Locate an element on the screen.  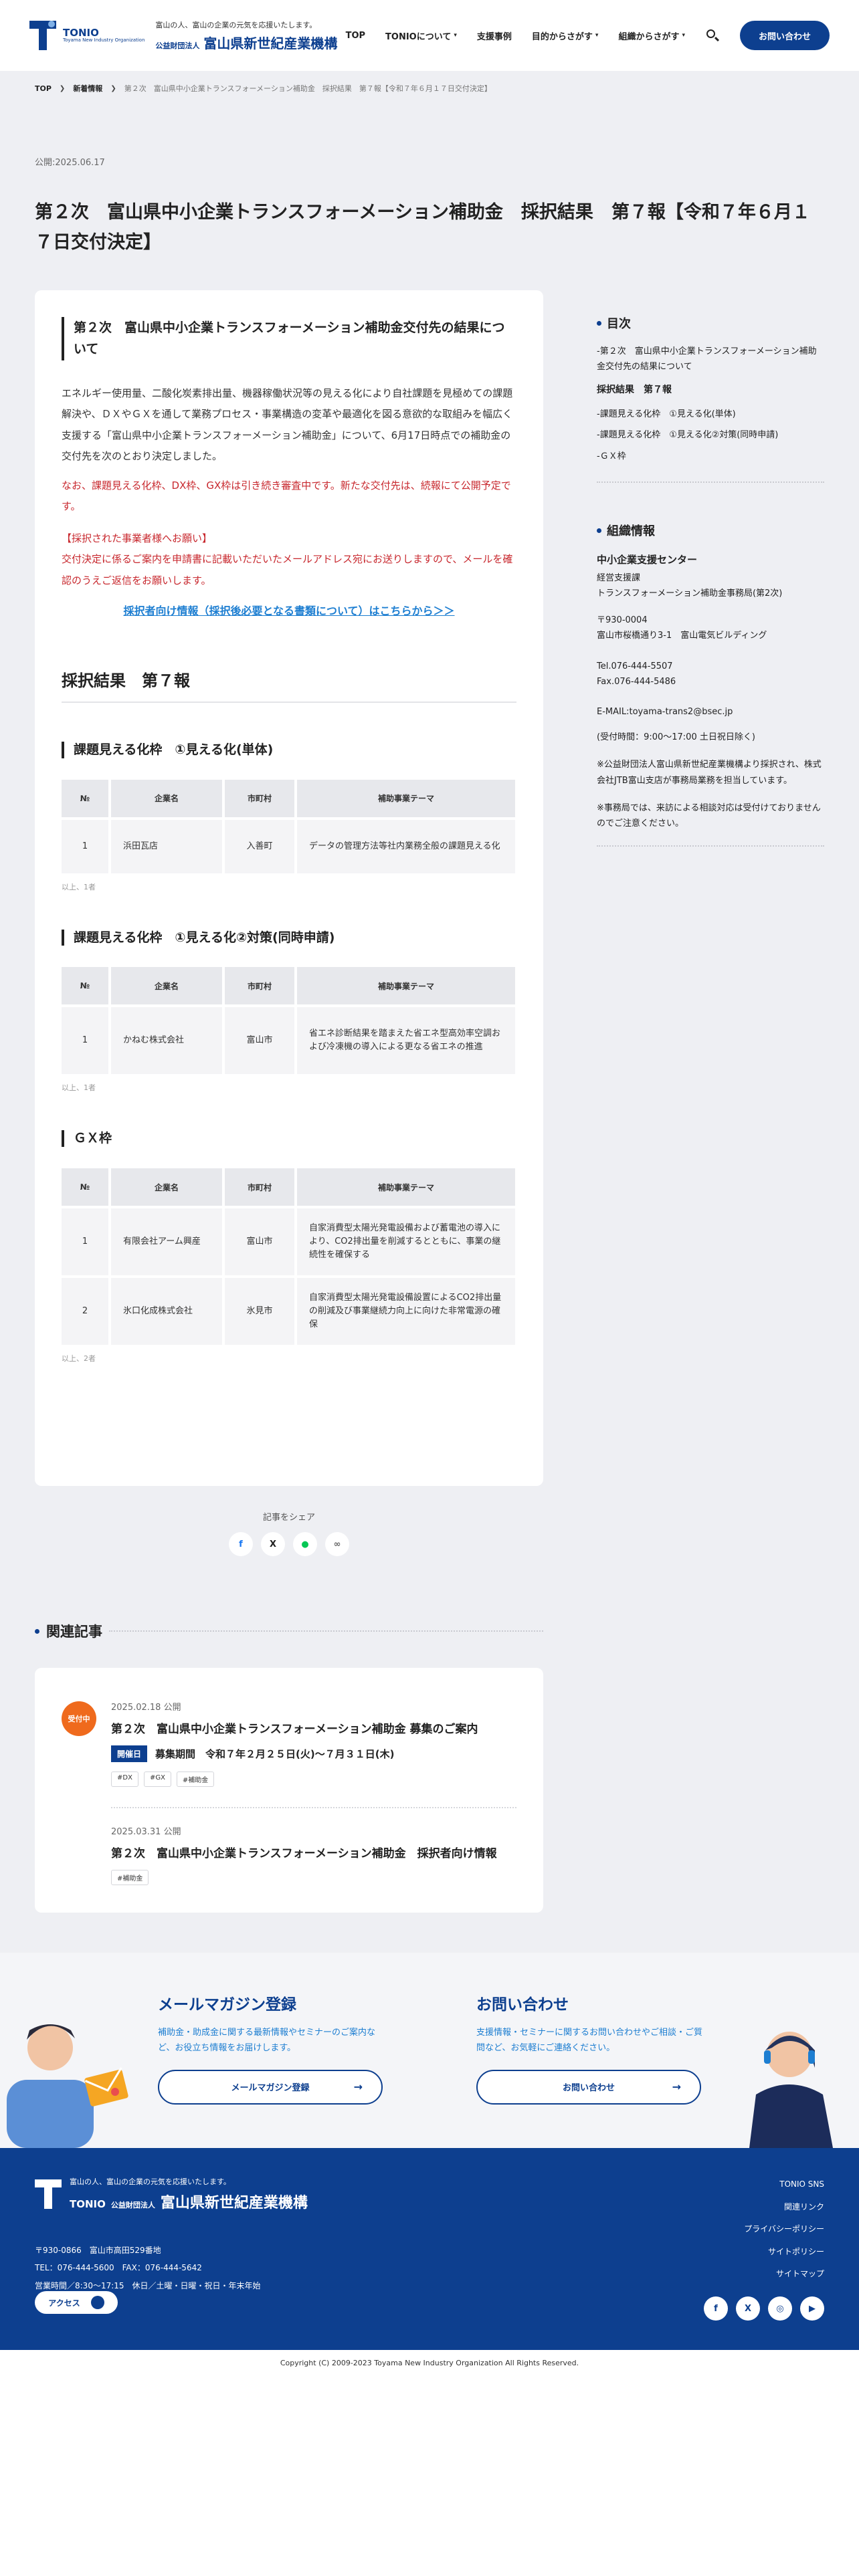
header-tagline: 富山の人、富山の企業の元気を応援いたします。 is located at coordinates (236, 24).